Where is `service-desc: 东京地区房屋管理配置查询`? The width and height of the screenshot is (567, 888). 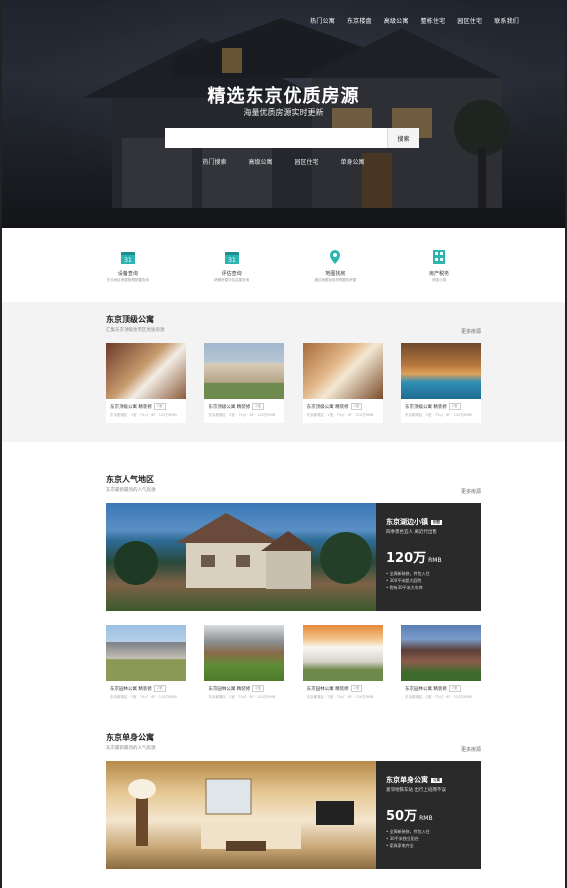 service-desc: 东京地区房屋管理配置查询 is located at coordinates (127, 279).